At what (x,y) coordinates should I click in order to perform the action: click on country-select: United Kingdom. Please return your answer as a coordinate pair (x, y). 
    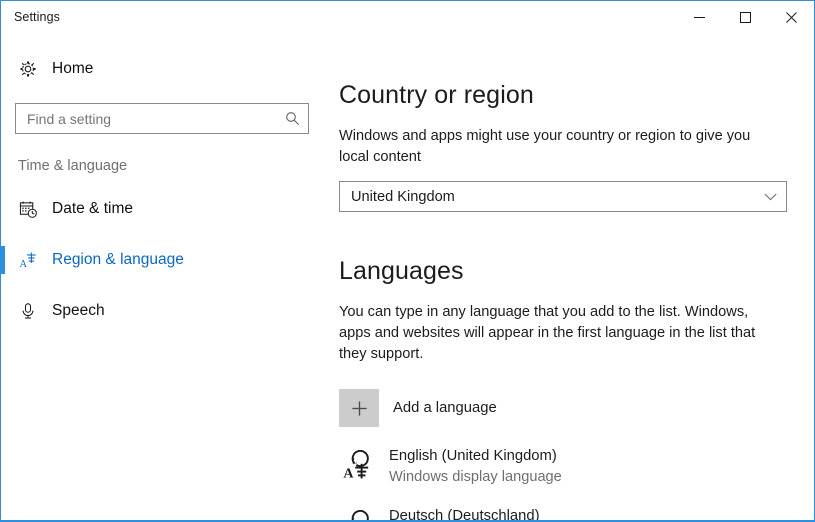
    Looking at the image, I should click on (563, 196).